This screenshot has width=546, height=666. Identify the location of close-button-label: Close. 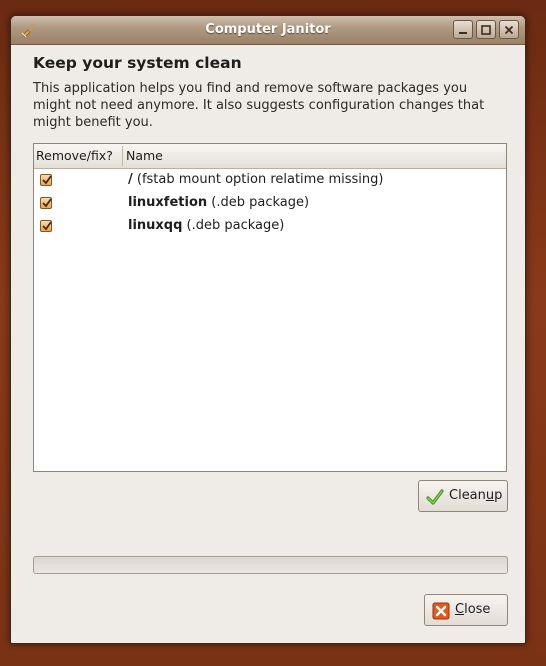
(472, 609).